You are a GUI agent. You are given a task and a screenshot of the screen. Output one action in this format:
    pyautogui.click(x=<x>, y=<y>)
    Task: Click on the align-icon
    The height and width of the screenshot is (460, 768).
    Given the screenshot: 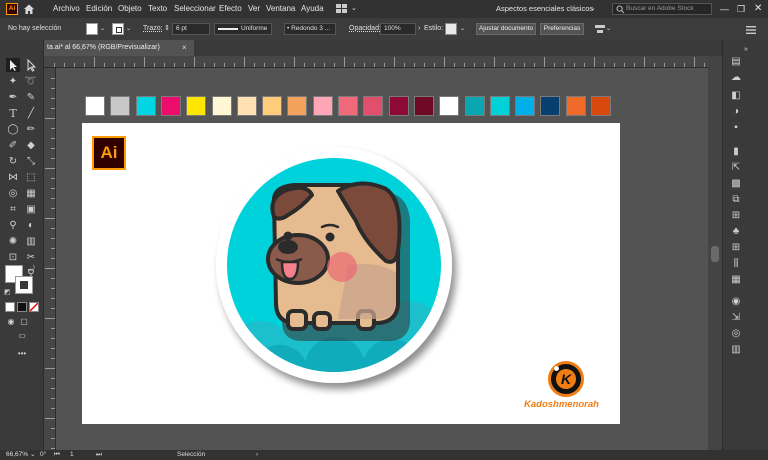 What is the action you would take?
    pyautogui.click(x=600, y=29)
    